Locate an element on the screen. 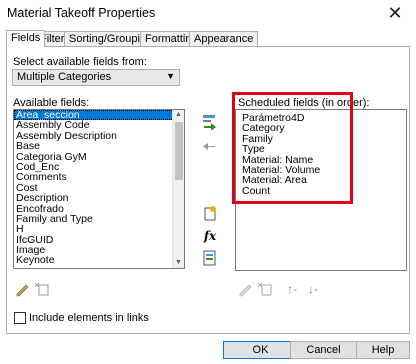 The height and width of the screenshot is (364, 416). title-bar: Material Takeoff Properties ✕ is located at coordinates (208, 14).